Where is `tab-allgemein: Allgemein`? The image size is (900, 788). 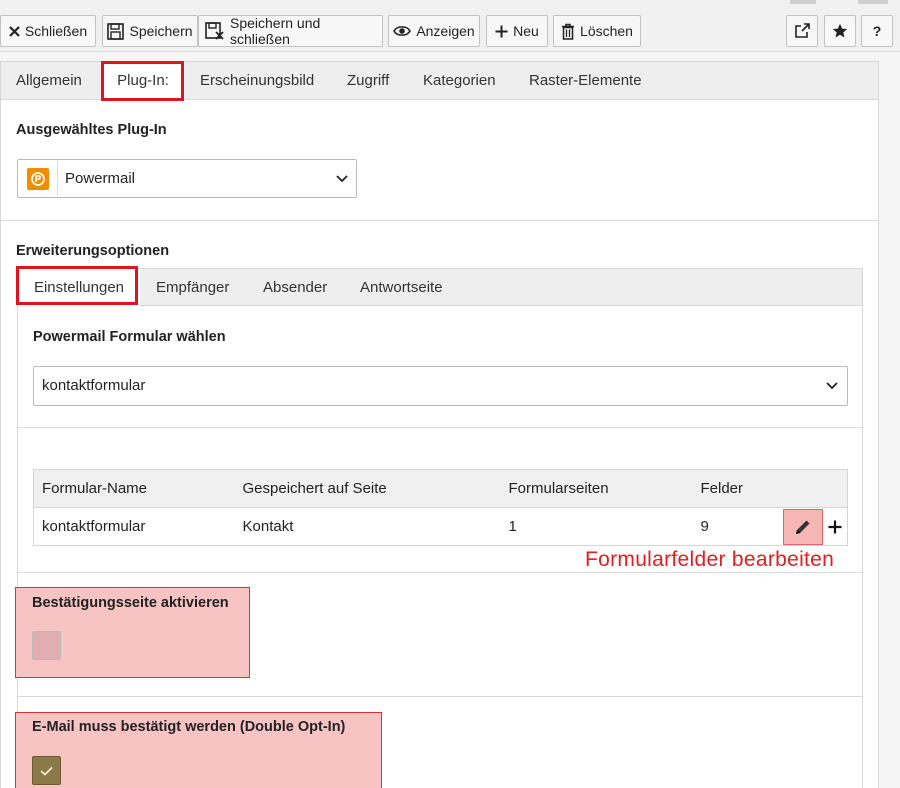 tab-allgemein: Allgemein is located at coordinates (49, 81).